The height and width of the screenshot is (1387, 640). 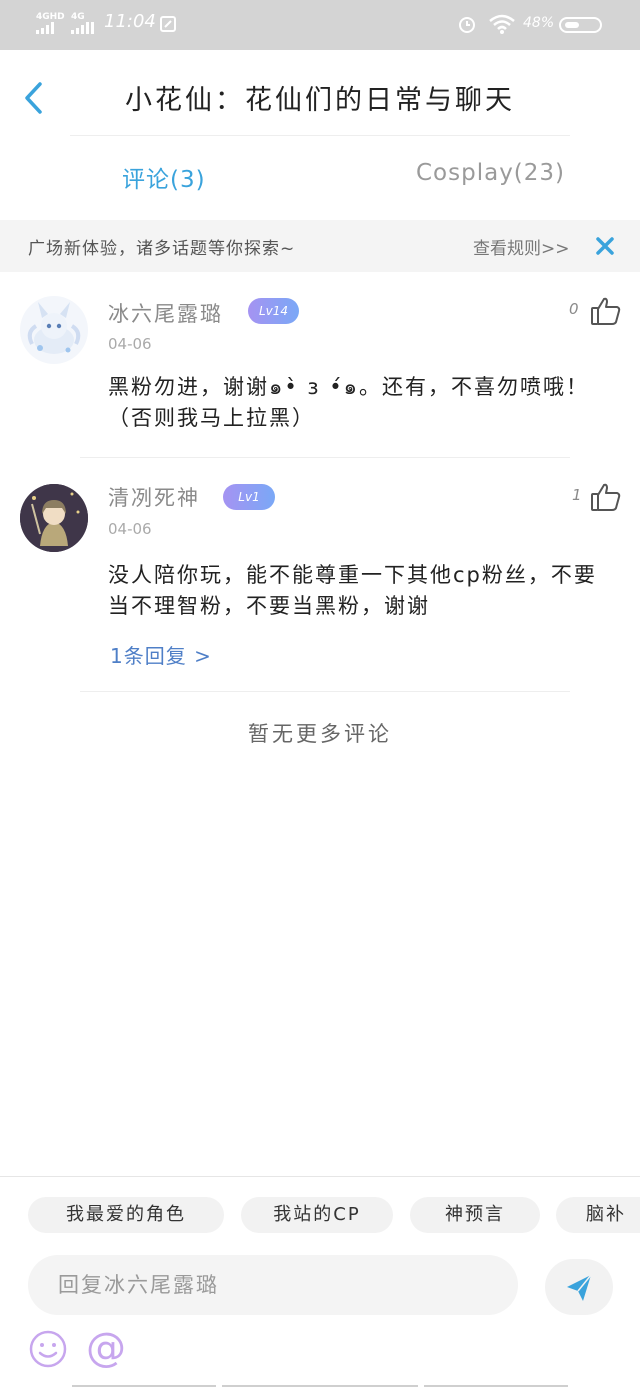 What do you see at coordinates (521, 246) in the screenshot?
I see `view-rules-link: 查看规则>>` at bounding box center [521, 246].